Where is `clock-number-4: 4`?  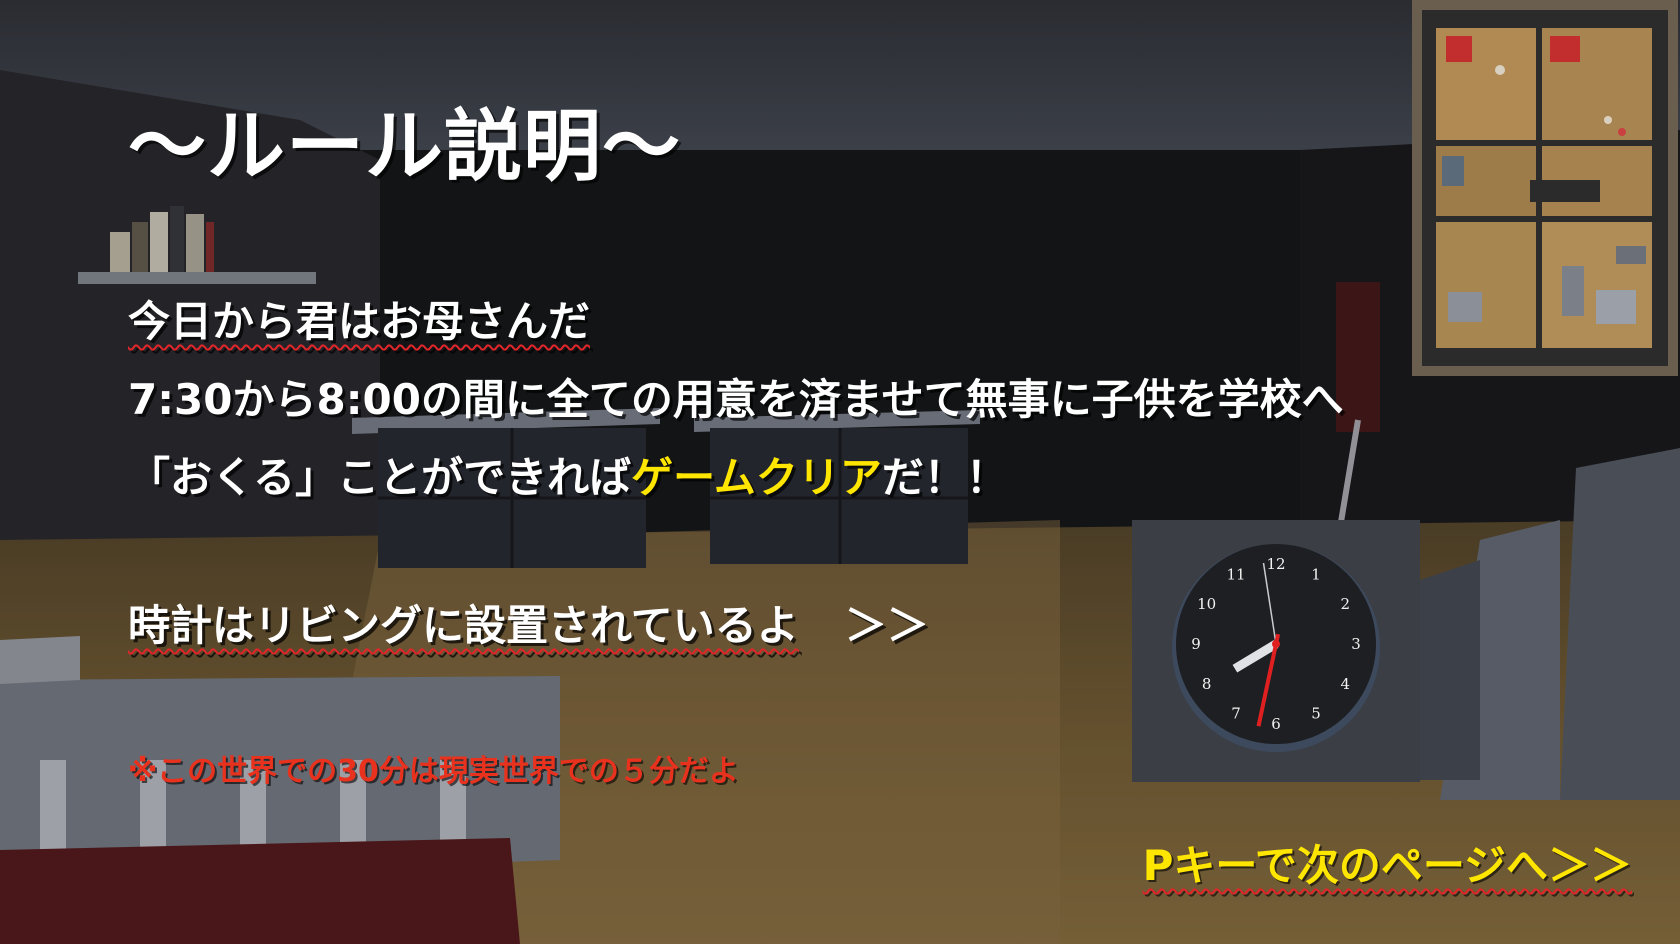 clock-number-4: 4 is located at coordinates (1346, 684).